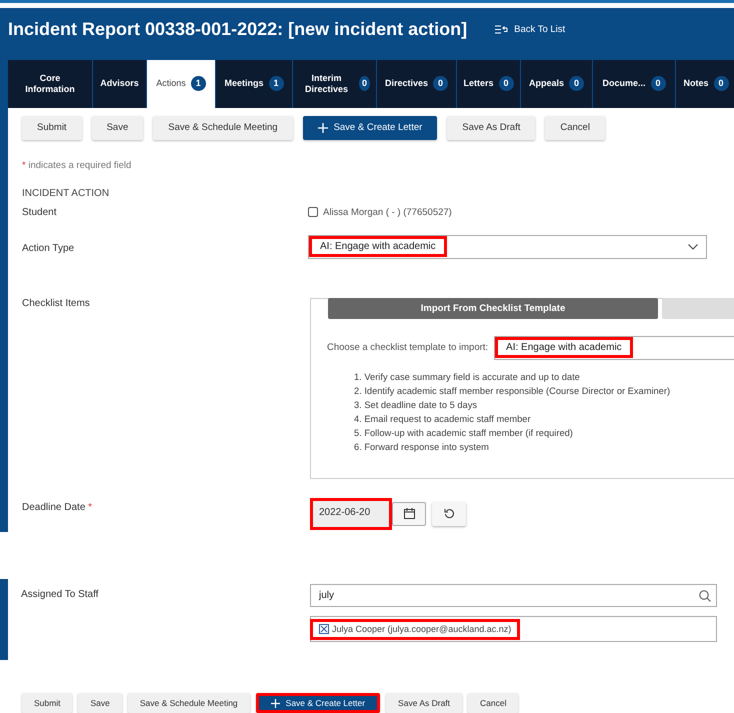 This screenshot has width=734, height=713. Describe the element at coordinates (49, 248) in the screenshot. I see `field-label: Action Type` at that location.